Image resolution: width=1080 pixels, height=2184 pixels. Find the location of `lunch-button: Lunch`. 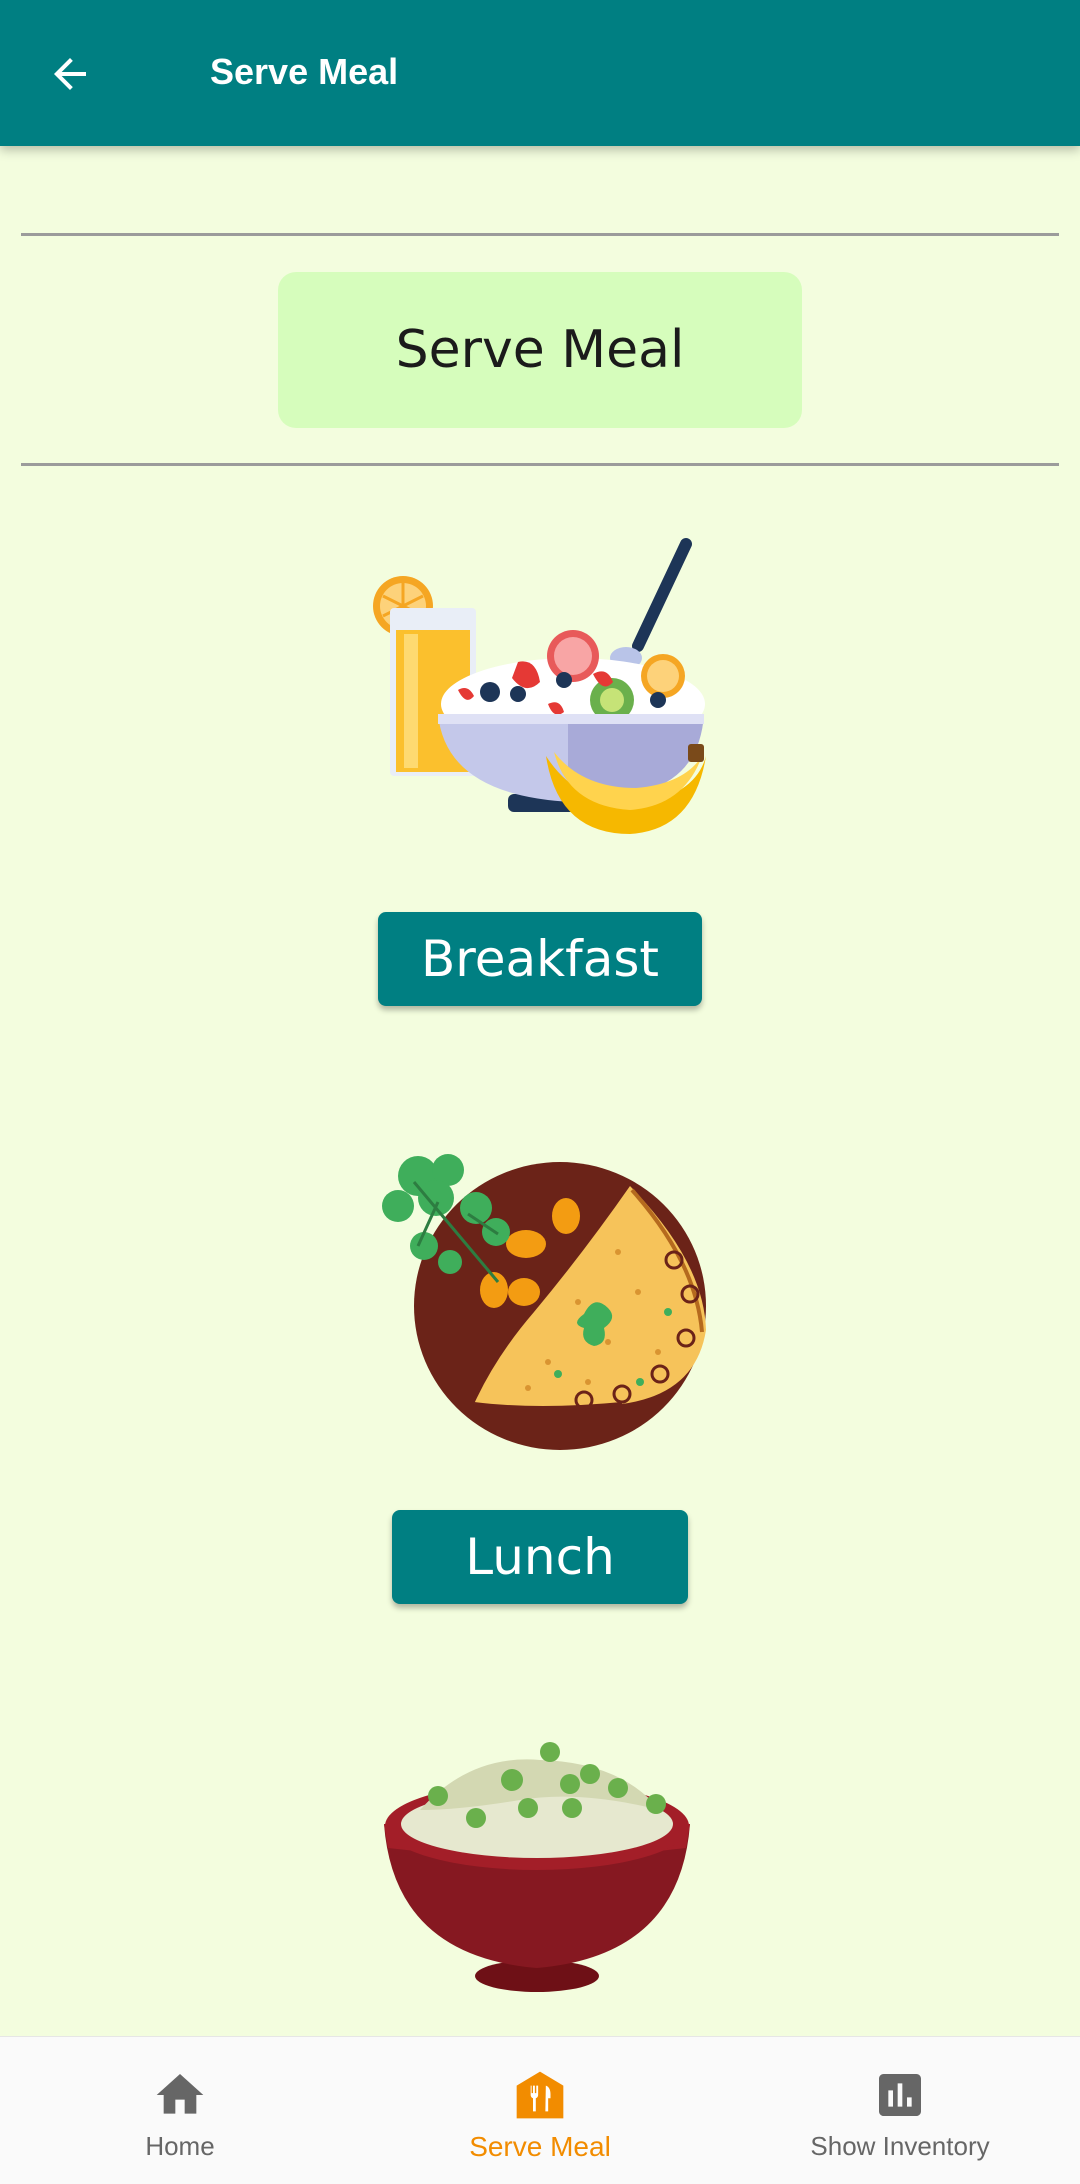

lunch-button: Lunch is located at coordinates (540, 1557).